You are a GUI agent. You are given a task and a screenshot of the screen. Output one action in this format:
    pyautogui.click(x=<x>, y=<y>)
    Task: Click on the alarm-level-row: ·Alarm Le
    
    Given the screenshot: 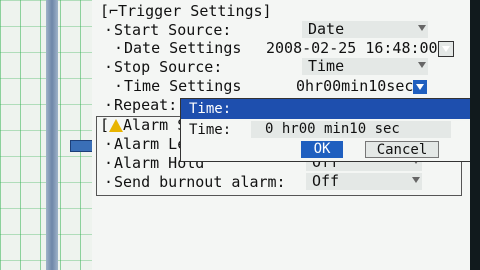 What is the action you would take?
    pyautogui.click(x=145, y=144)
    